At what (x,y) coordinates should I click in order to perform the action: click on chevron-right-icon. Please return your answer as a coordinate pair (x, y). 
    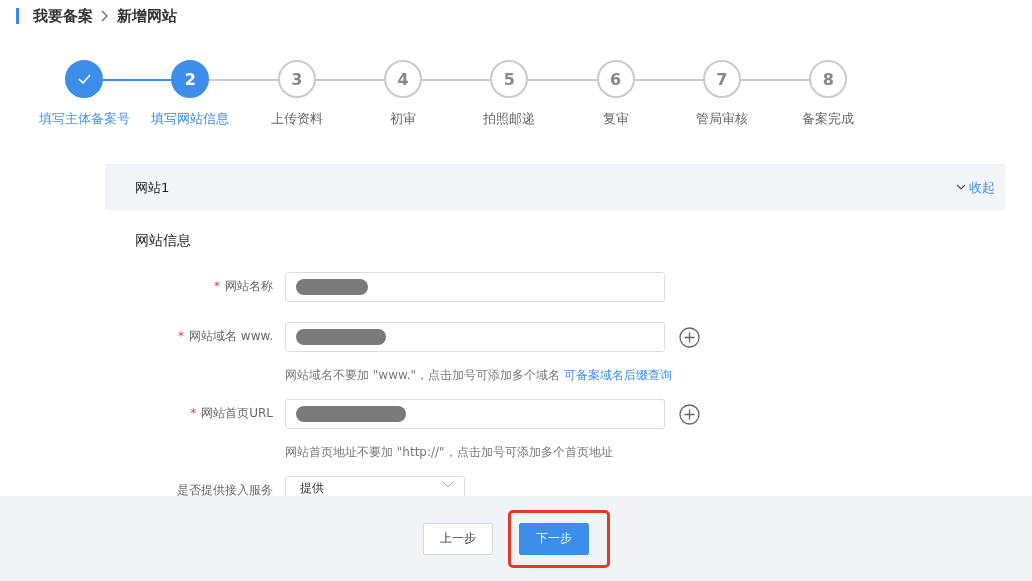
    Looking at the image, I should click on (105, 16).